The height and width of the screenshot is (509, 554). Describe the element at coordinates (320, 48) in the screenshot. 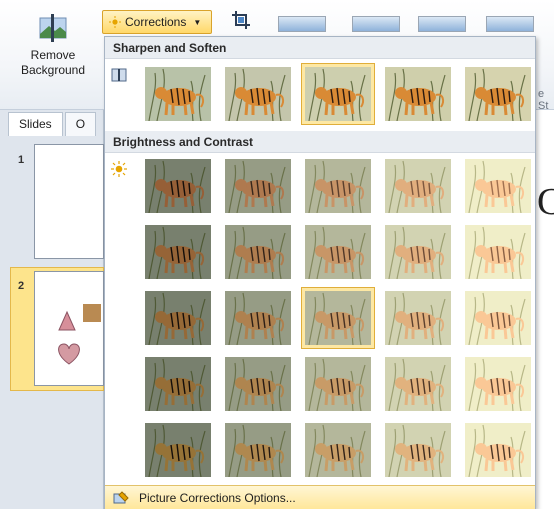

I see `section-header-sharpen: Sharpen and Soften` at that location.